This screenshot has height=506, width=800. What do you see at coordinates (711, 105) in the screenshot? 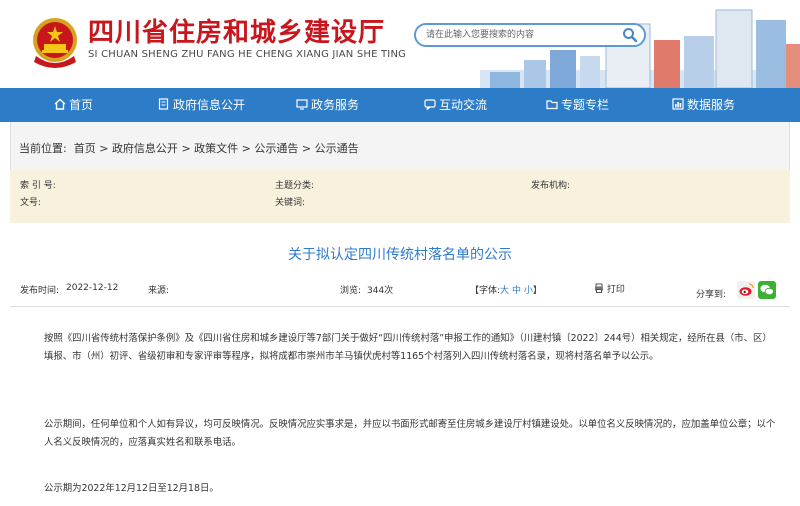
I see `nav-label: 数据服务` at bounding box center [711, 105].